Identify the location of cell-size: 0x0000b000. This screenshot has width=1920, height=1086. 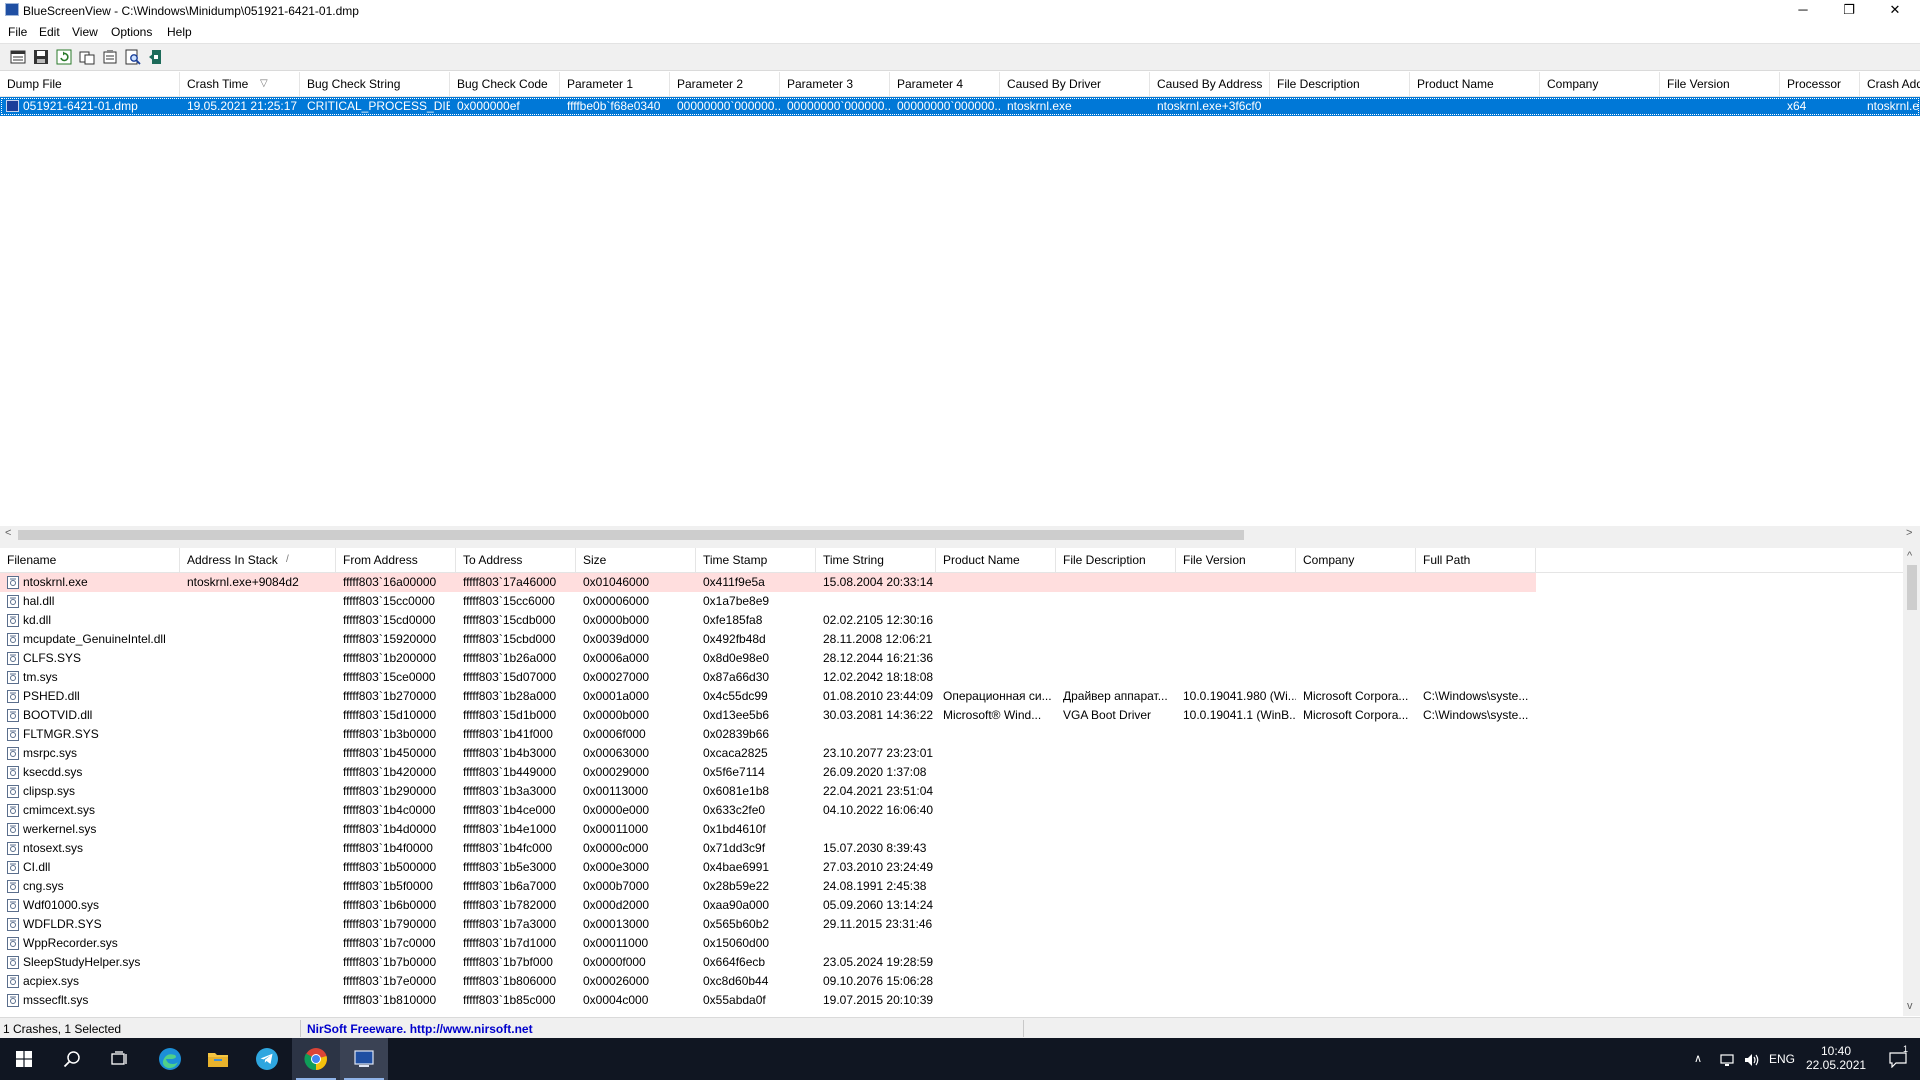
(616, 620).